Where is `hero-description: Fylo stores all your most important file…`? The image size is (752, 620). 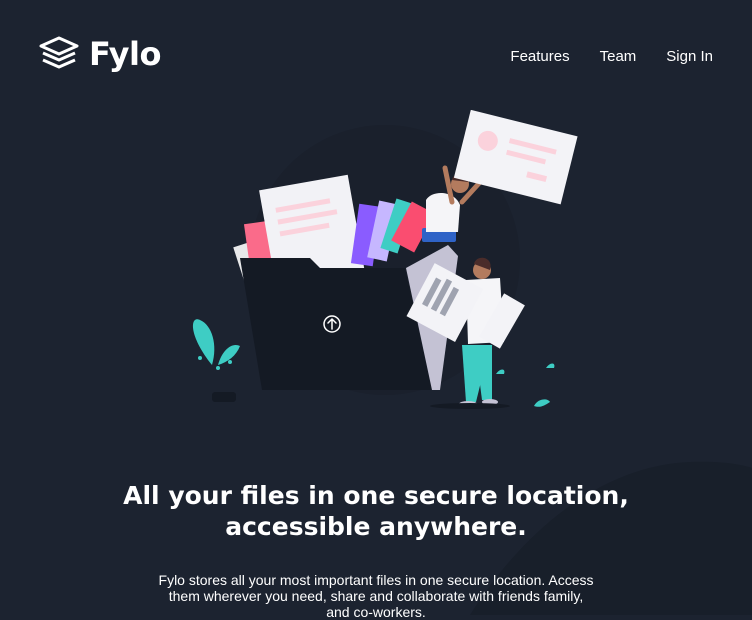 hero-description: Fylo stores all your most important file… is located at coordinates (376, 596).